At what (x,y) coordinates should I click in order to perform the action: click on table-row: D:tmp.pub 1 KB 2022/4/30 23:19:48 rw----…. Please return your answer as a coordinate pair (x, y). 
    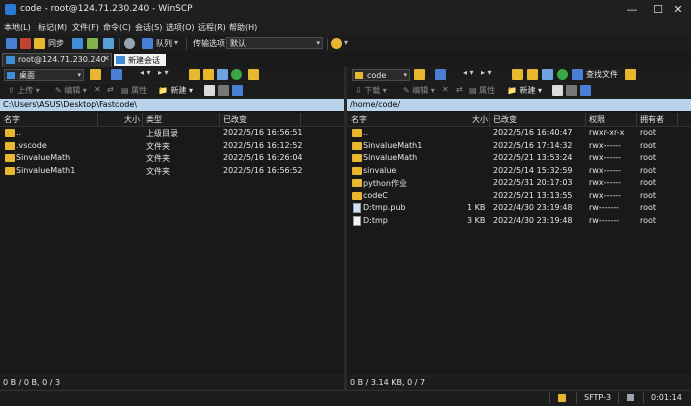
    Looking at the image, I should click on (519, 208).